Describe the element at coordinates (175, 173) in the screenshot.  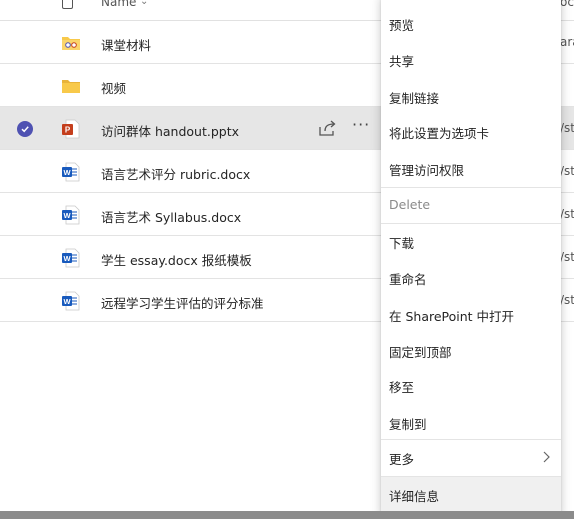
I see `file-name: 语言艺术评分 rubric.docx` at that location.